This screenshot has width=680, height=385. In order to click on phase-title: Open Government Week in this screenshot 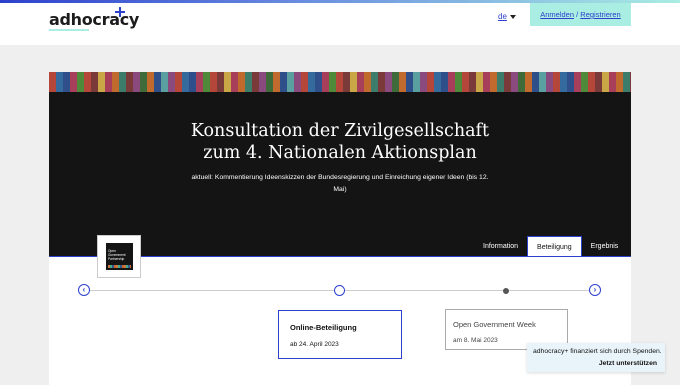, I will do `click(494, 324)`.